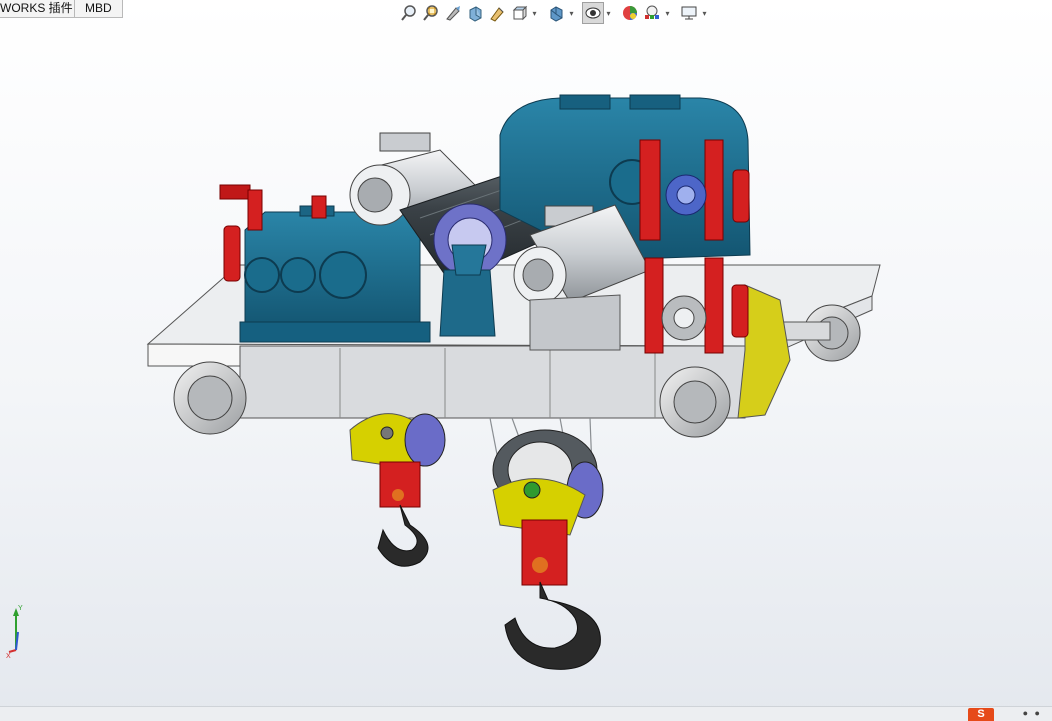  What do you see at coordinates (475, 13) in the screenshot?
I see `section-view-icon` at bounding box center [475, 13].